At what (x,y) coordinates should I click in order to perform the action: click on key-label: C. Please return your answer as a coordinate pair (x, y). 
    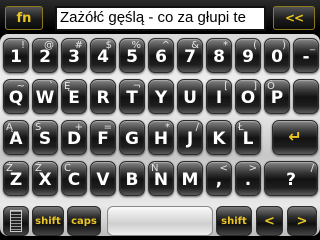
    Looking at the image, I should click on (74, 180).